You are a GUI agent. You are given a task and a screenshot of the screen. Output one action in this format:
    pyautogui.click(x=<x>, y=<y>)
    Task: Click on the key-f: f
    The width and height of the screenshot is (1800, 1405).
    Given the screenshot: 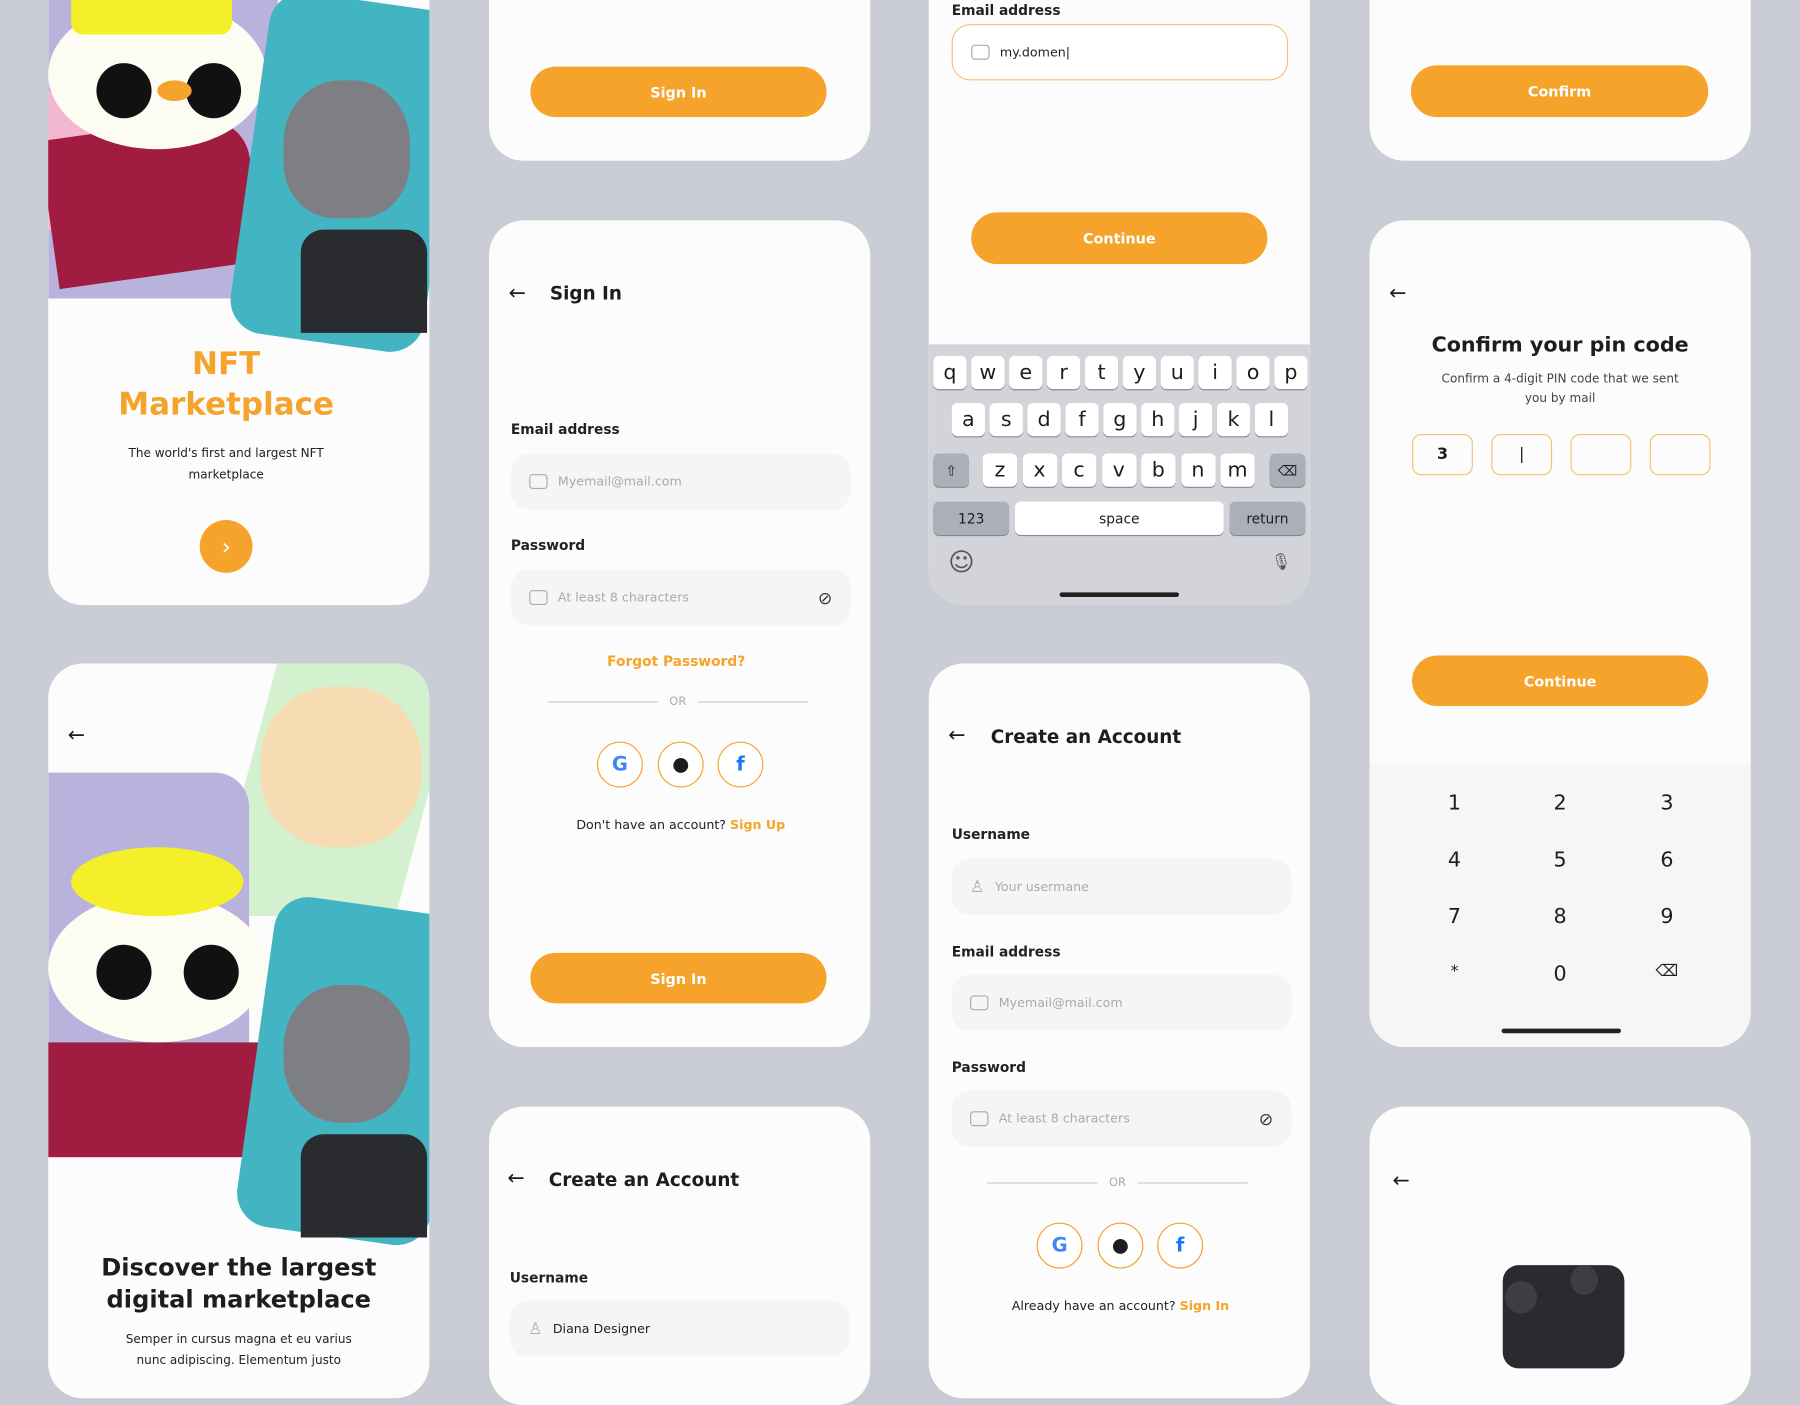 What is the action you would take?
    pyautogui.click(x=1082, y=419)
    